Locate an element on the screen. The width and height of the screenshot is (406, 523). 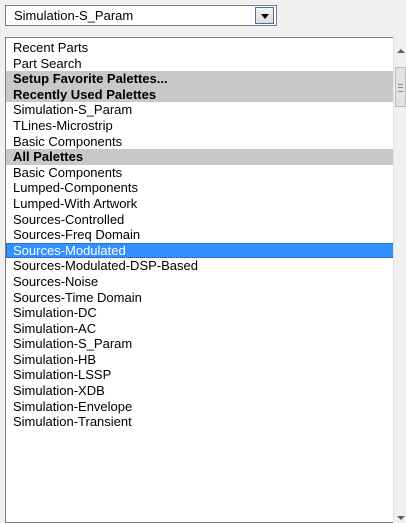
list-scrollbar is located at coordinates (399, 280).